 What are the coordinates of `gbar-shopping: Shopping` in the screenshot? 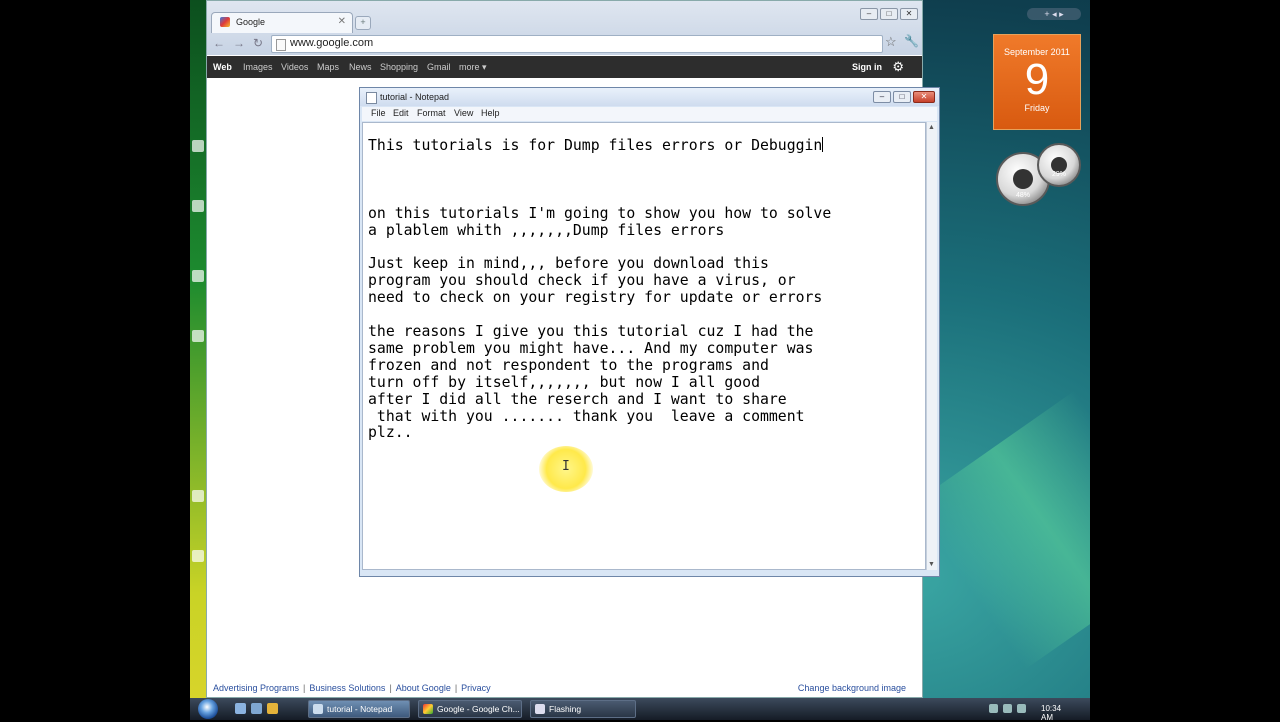 It's located at (399, 67).